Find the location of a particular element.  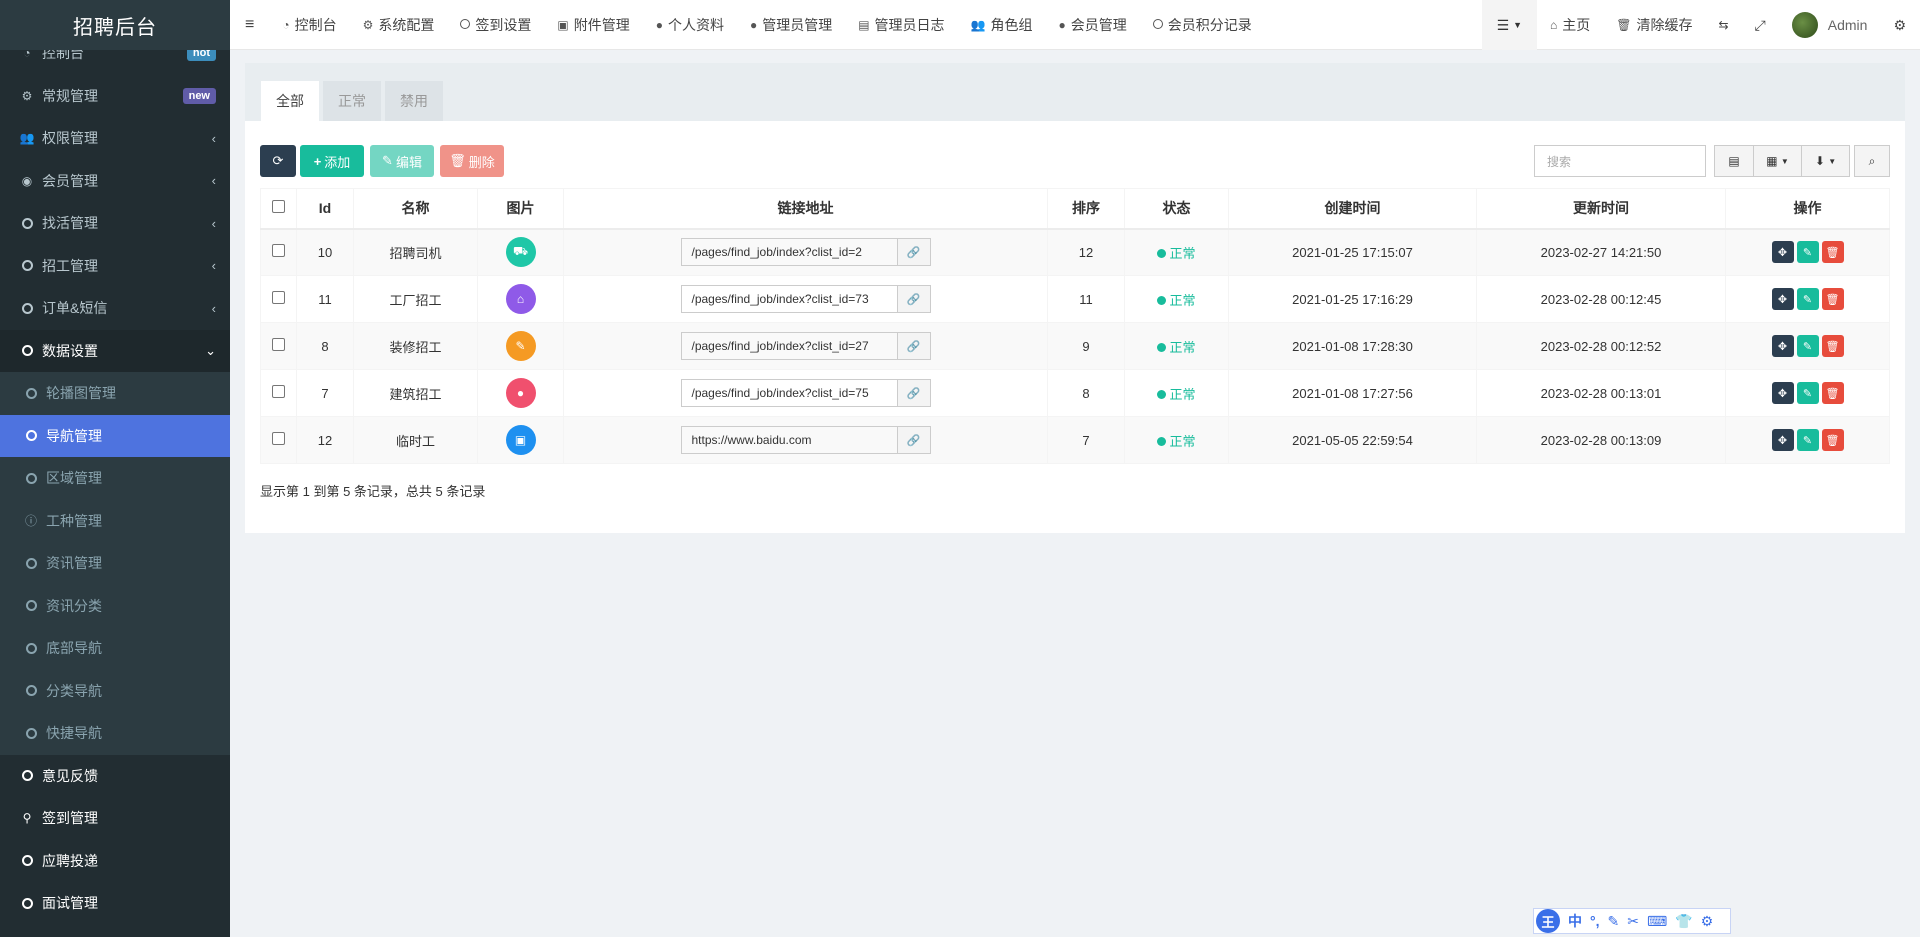

ime-settings-icon: ⚙ is located at coordinates (1707, 921).